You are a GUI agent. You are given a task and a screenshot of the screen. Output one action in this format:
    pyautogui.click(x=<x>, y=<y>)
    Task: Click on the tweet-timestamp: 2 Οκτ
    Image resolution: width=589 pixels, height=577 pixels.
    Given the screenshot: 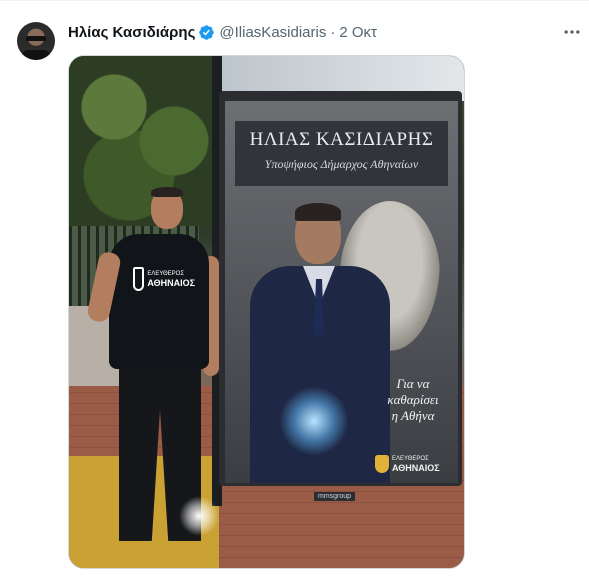 What is the action you would take?
    pyautogui.click(x=358, y=32)
    